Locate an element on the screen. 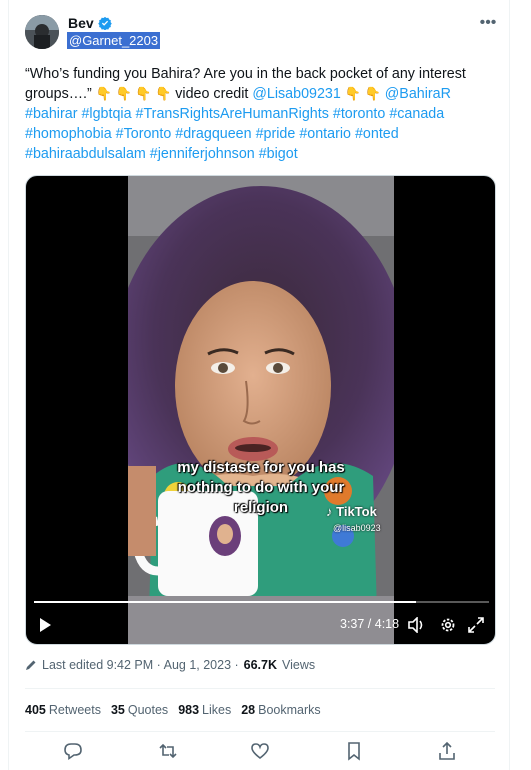 This screenshot has width=531, height=770. more-options-icon: ••• is located at coordinates (488, 22).